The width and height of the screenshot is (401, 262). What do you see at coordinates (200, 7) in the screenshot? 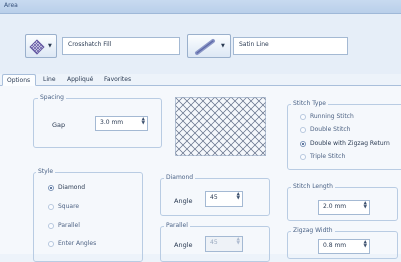
I see `title-bar: Area` at bounding box center [200, 7].